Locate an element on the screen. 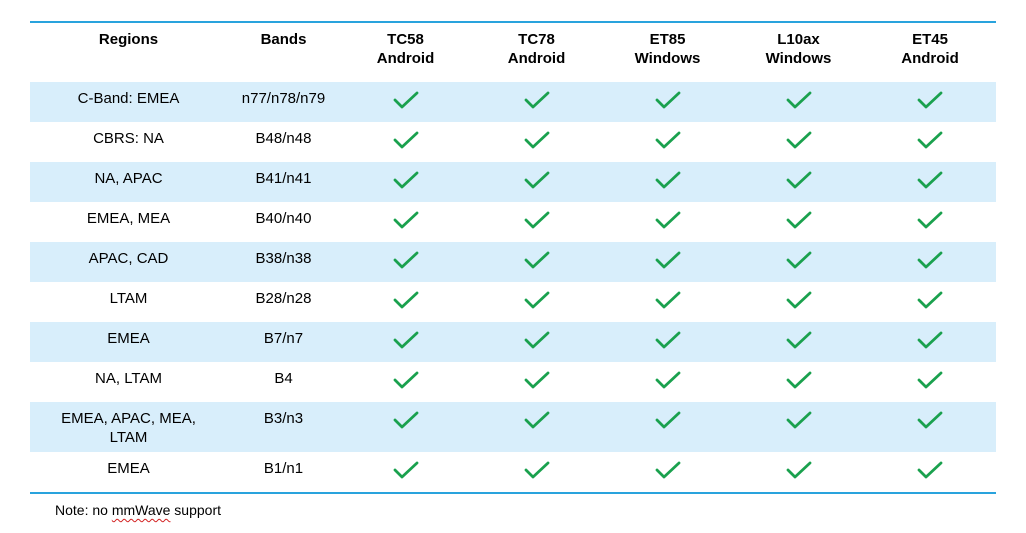 This screenshot has width=1026, height=533. region-cell: NA, APAC is located at coordinates (128, 178).